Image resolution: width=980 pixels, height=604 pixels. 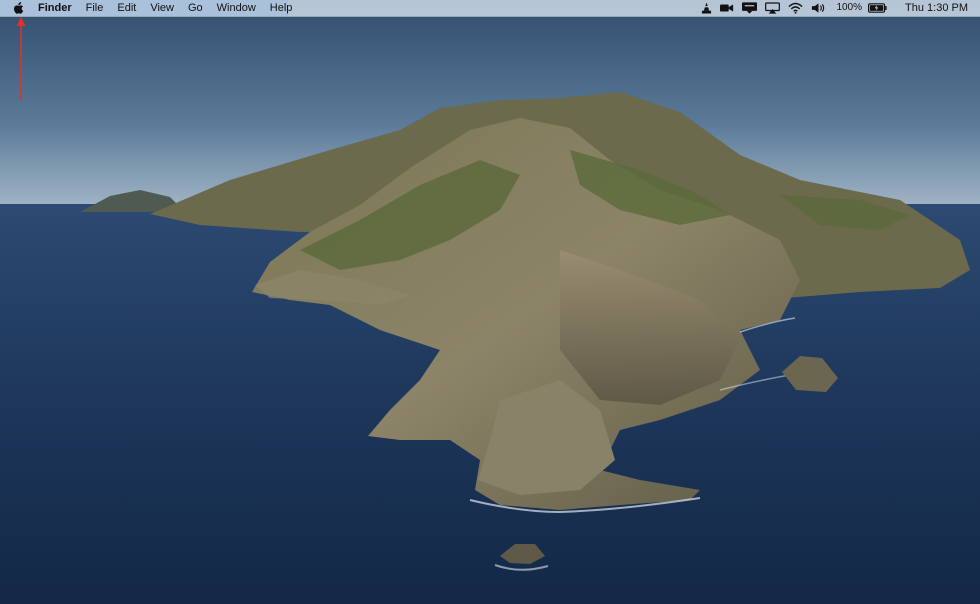 What do you see at coordinates (162, 8) in the screenshot?
I see `menu-view: View` at bounding box center [162, 8].